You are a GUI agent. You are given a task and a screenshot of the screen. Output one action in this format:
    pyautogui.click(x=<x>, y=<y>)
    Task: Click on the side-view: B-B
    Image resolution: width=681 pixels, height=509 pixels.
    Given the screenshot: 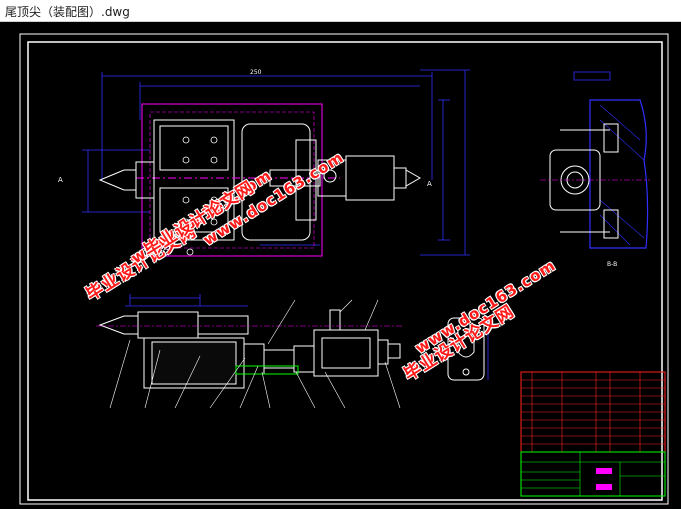 What is the action you would take?
    pyautogui.click(x=595, y=169)
    